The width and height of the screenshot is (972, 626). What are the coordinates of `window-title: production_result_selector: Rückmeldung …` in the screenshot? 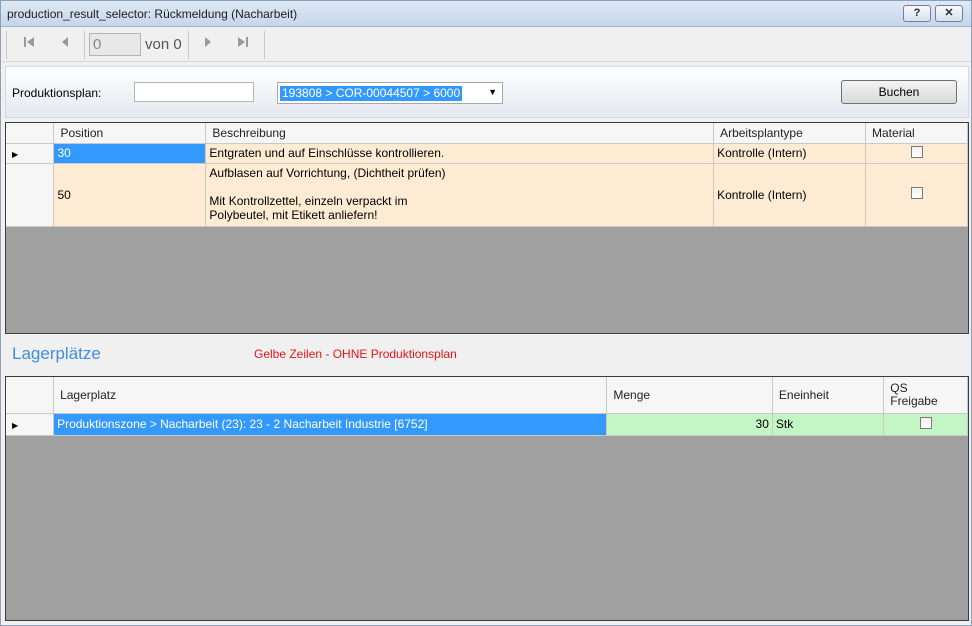 It's located at (152, 14).